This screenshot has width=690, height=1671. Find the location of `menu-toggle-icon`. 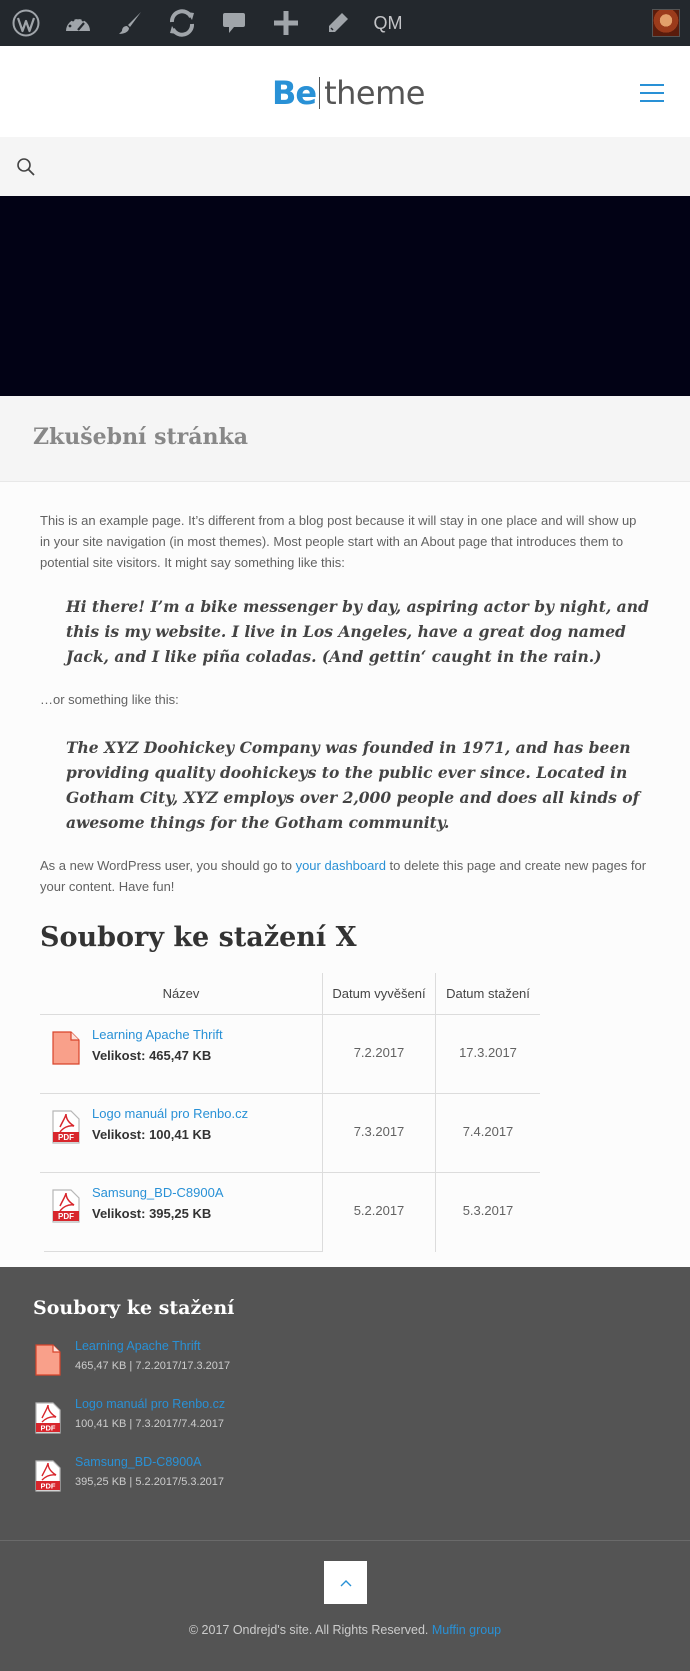

menu-toggle-icon is located at coordinates (652, 93).